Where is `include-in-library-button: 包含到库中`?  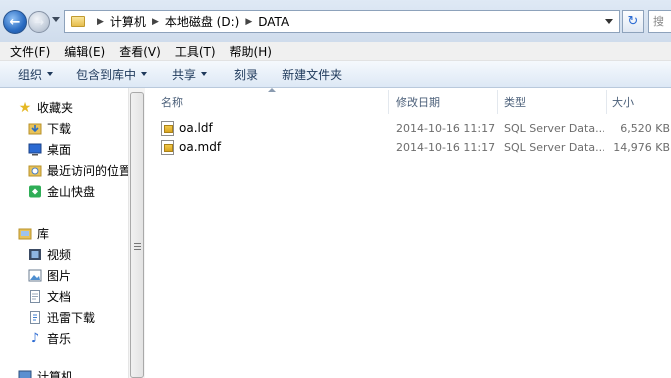 include-in-library-button: 包含到库中 is located at coordinates (112, 74).